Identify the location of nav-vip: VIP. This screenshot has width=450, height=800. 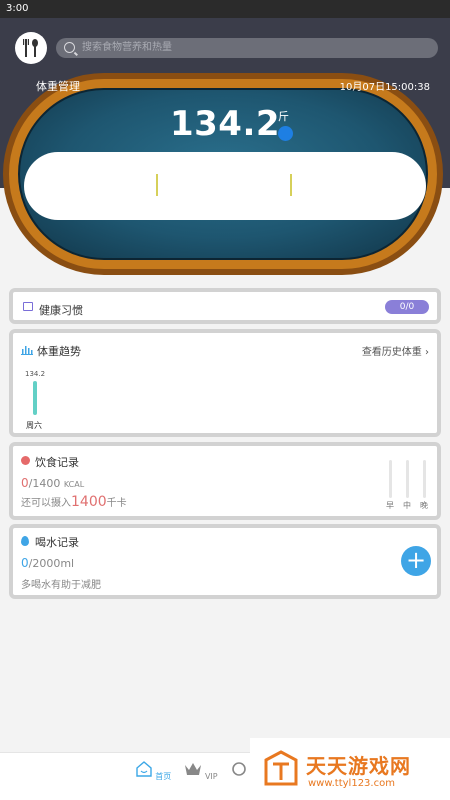
(201, 771).